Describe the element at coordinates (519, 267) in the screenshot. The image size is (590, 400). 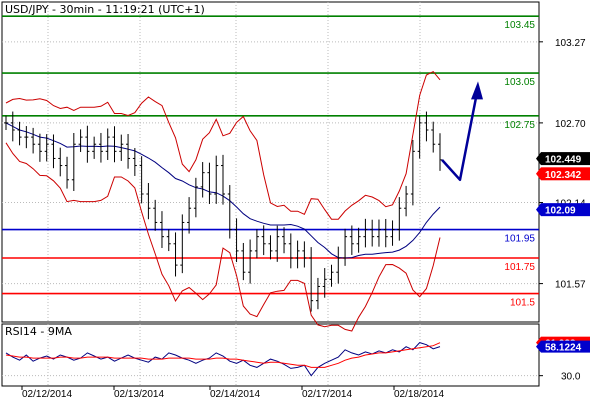
I see `level-label: 101.75` at that location.